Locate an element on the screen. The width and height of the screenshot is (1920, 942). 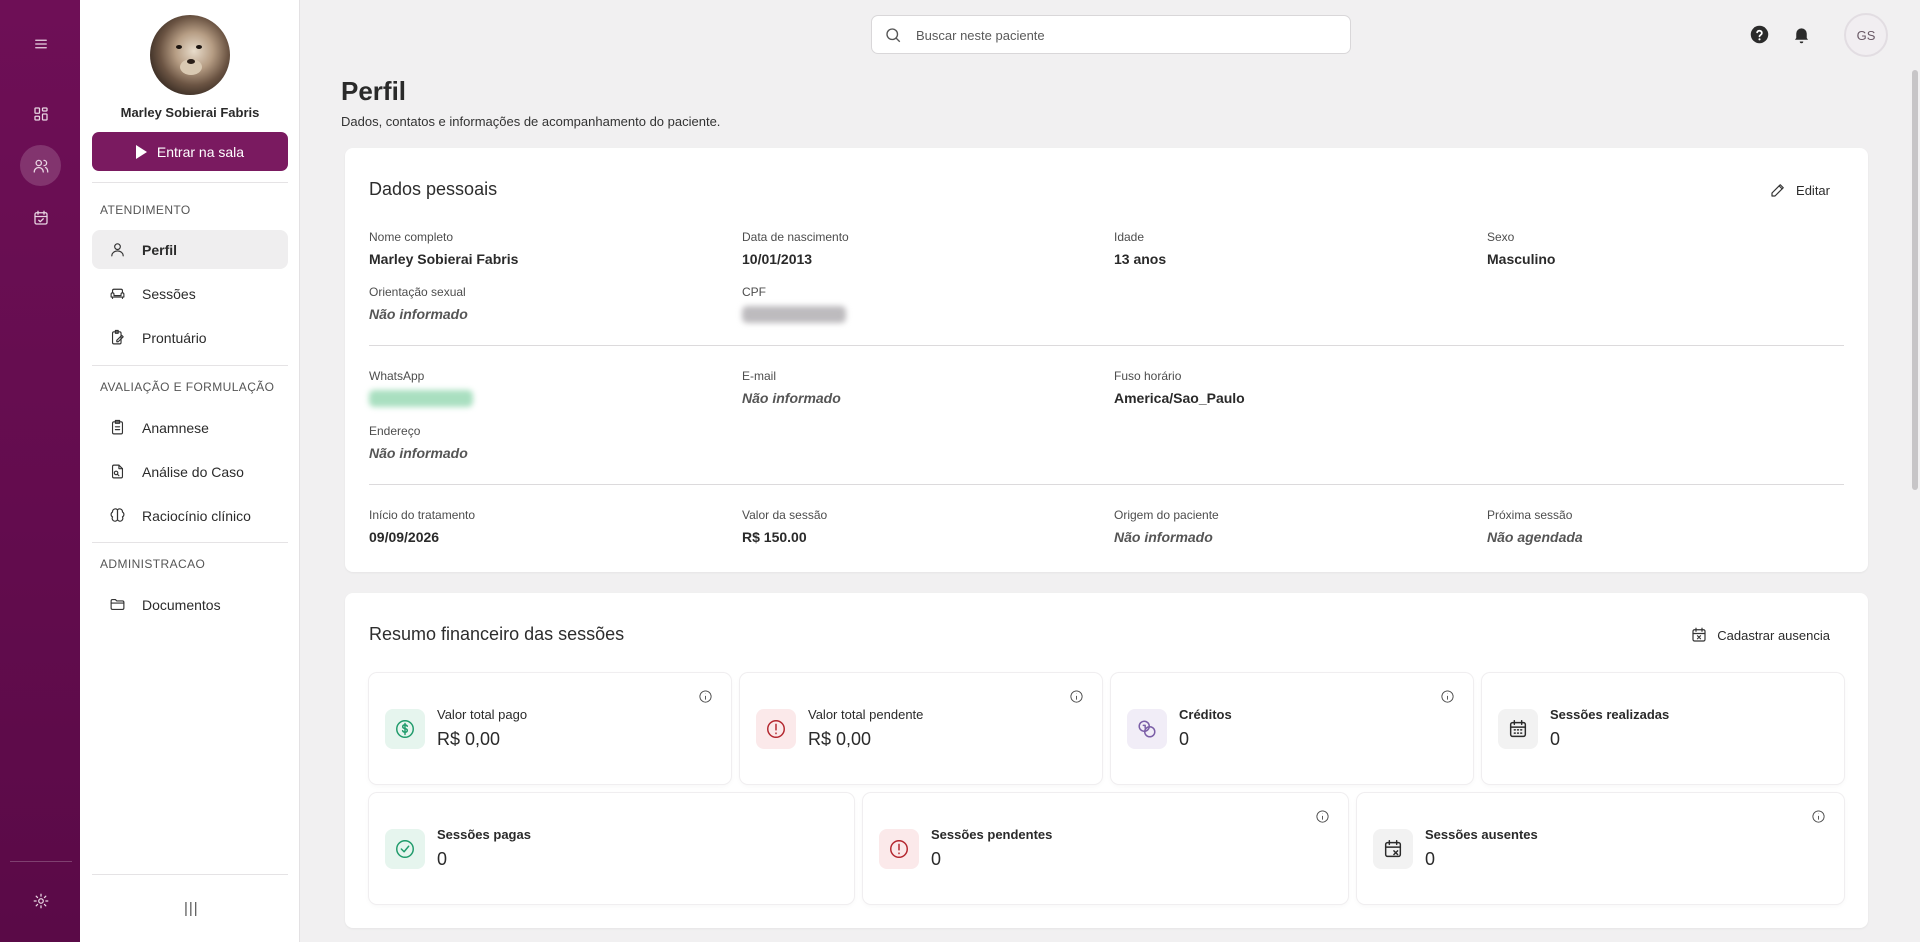
patient-avatar is located at coordinates (190, 55).